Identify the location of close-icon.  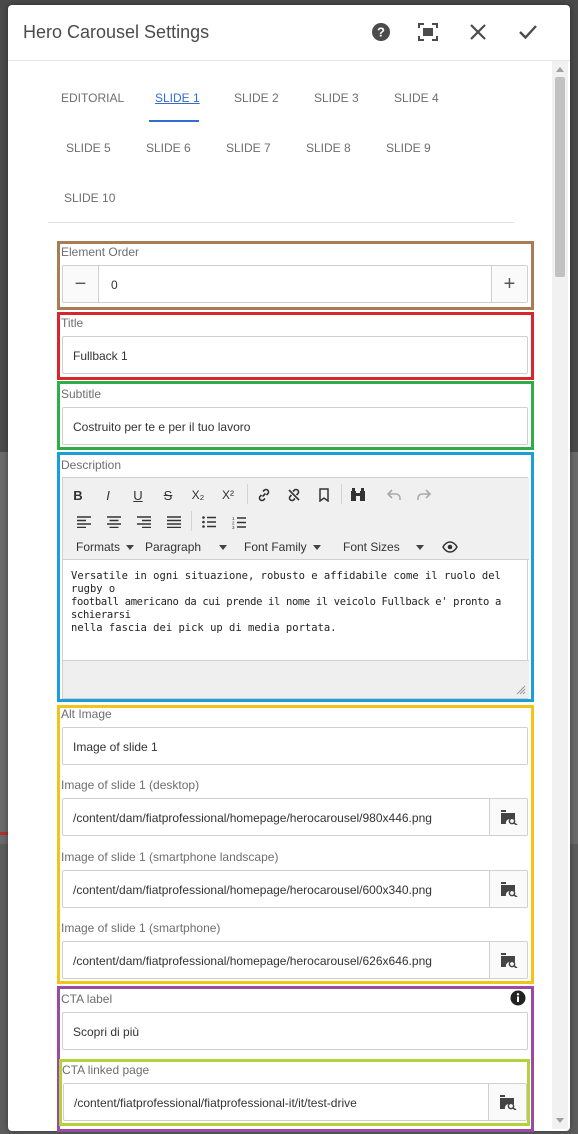
(478, 32).